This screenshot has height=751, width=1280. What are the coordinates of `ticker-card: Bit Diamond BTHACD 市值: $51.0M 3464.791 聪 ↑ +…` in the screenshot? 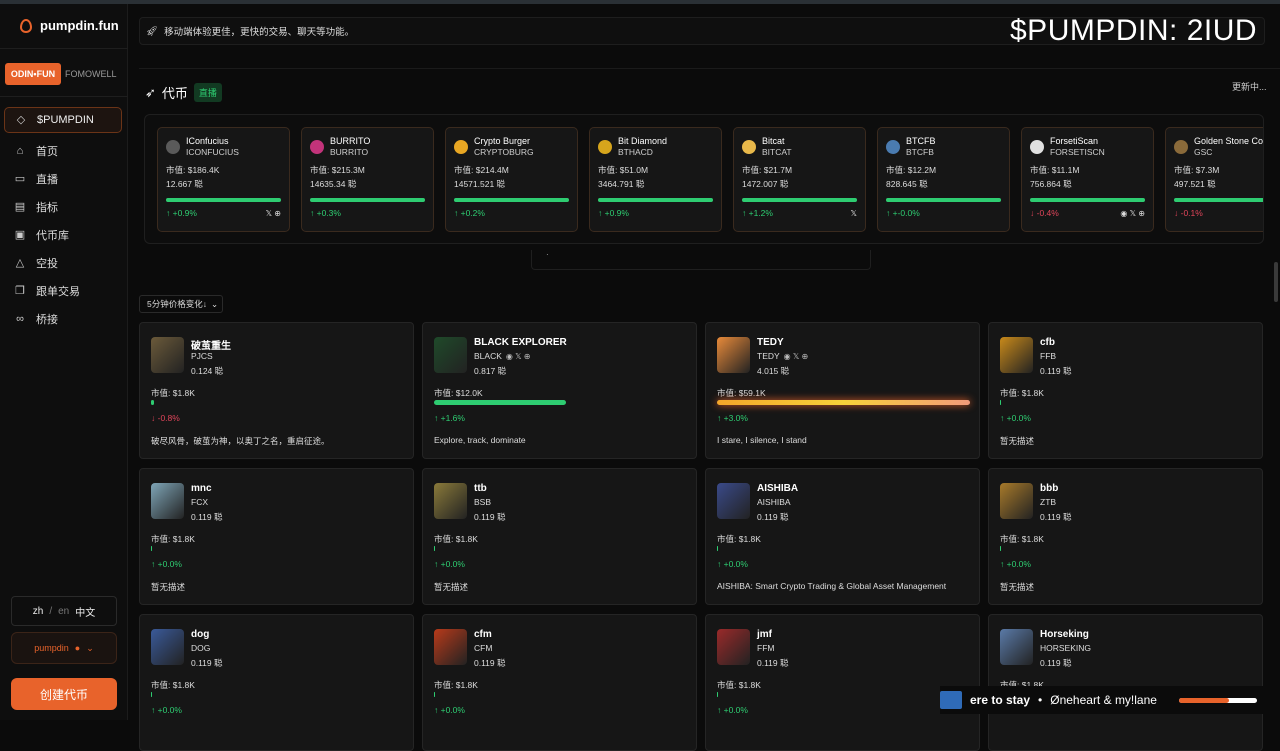 It's located at (655, 179).